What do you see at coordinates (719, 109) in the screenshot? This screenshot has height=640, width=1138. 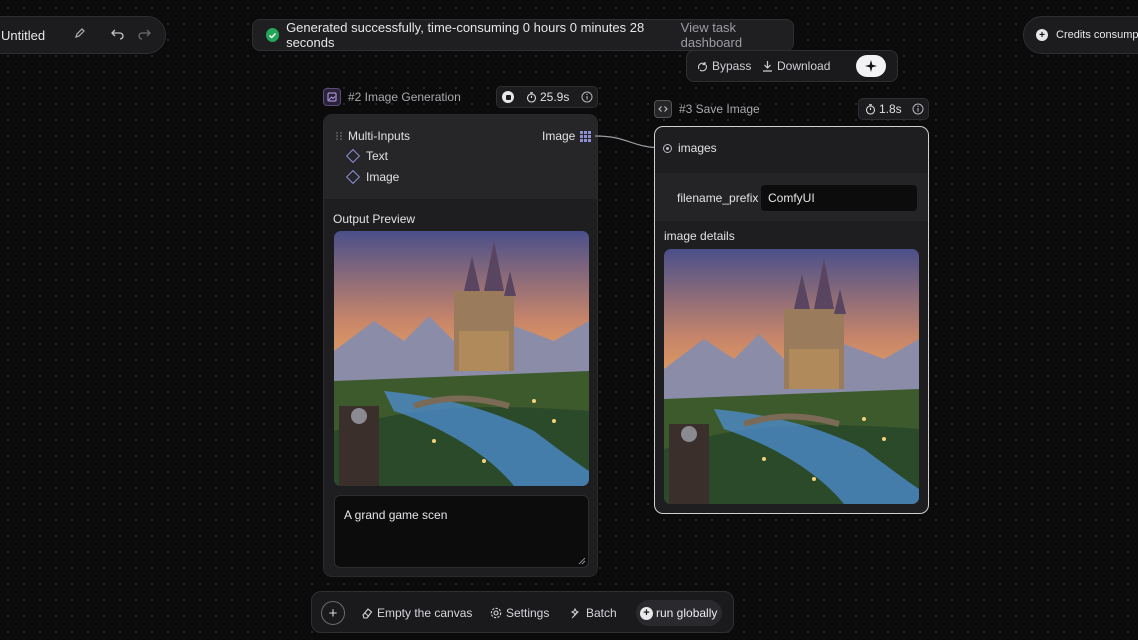 I see `node3-title: #3 Save Image` at bounding box center [719, 109].